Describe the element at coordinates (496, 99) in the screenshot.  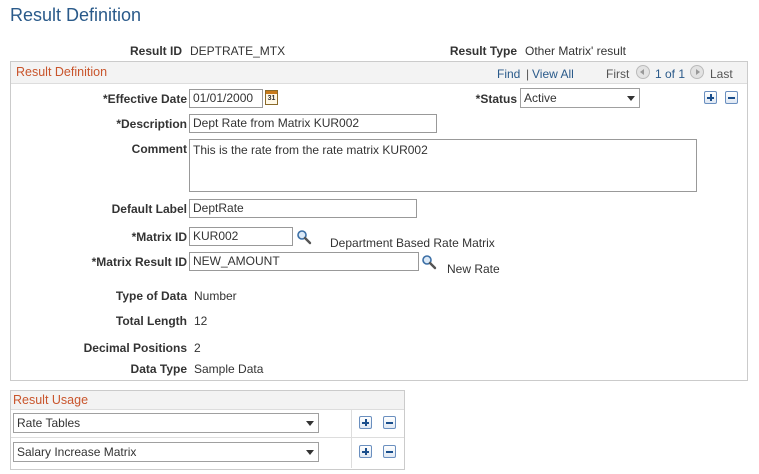
I see `status-label: *Status` at that location.